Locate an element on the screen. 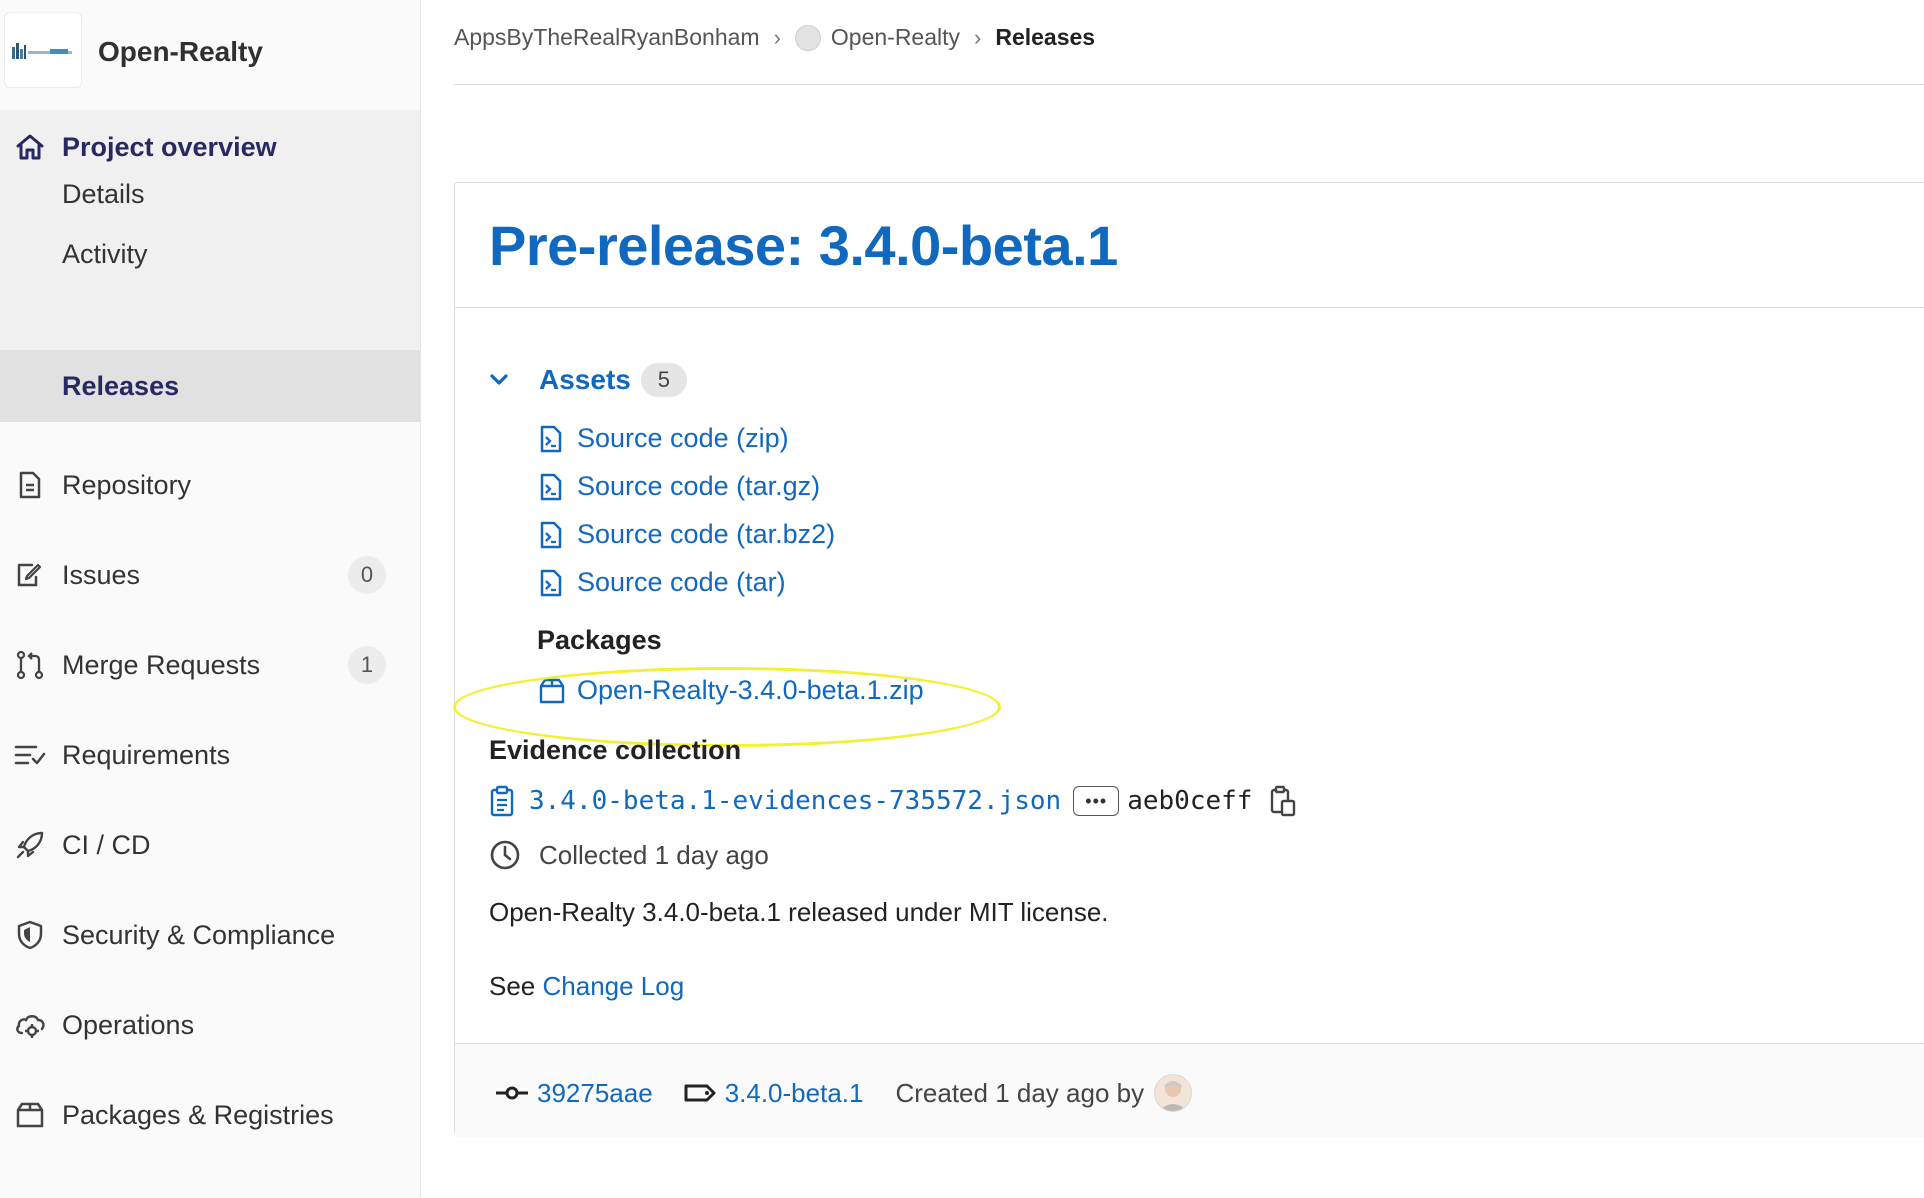  sidebar-item-label: Packages & Registries is located at coordinates (198, 1114).